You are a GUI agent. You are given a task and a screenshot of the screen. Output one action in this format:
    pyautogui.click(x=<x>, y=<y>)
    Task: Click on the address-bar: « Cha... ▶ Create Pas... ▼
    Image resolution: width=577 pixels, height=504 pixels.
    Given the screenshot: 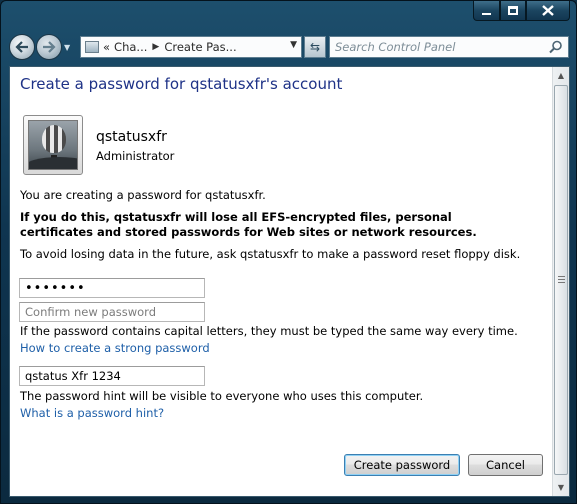 What is the action you would take?
    pyautogui.click(x=191, y=47)
    